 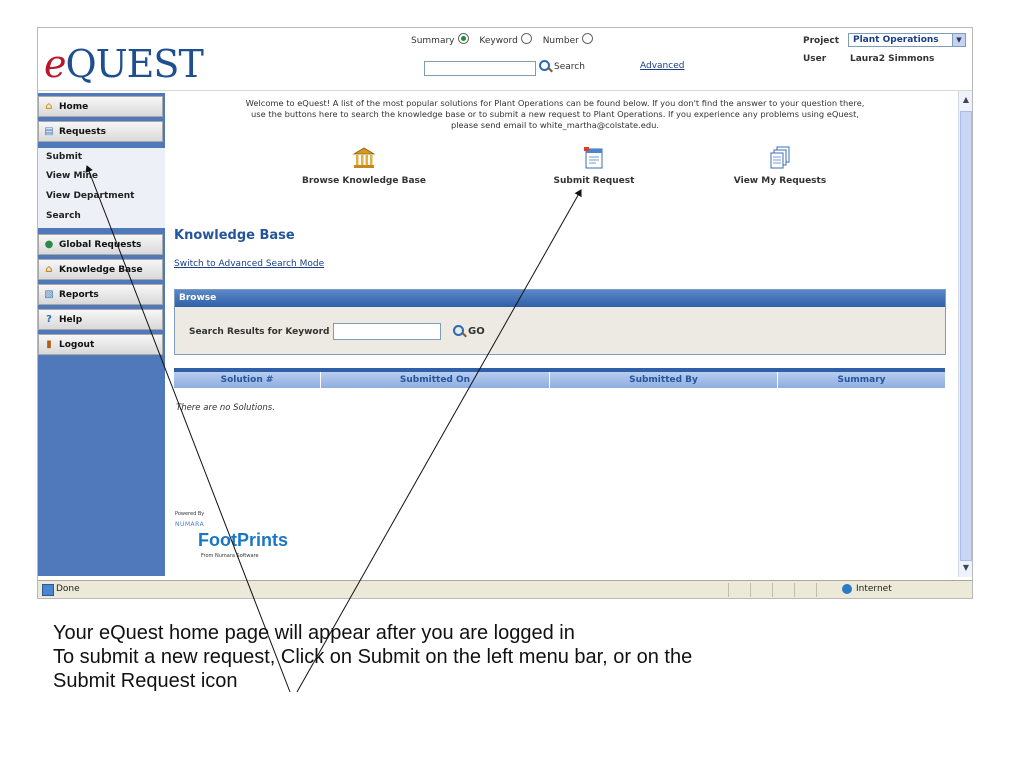 What do you see at coordinates (100, 131) in the screenshot?
I see `sidebar-item-requests: ▤ Requests` at bounding box center [100, 131].